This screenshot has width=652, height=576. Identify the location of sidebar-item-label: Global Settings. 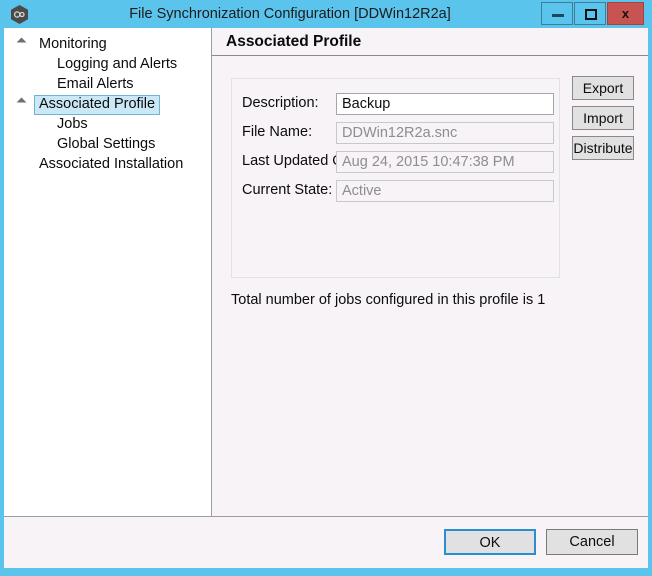
(106, 144).